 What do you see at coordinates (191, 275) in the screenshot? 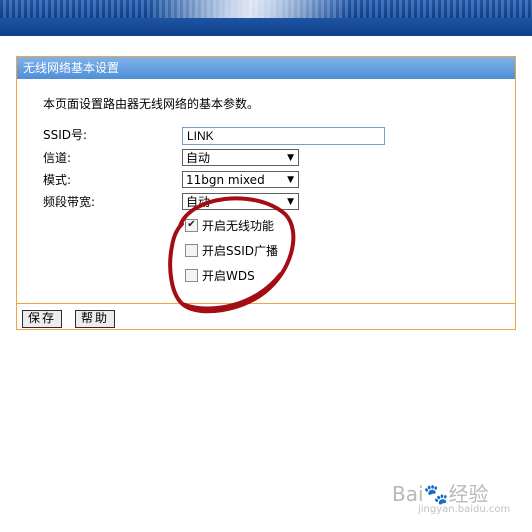
I see `wds-checkbox` at bounding box center [191, 275].